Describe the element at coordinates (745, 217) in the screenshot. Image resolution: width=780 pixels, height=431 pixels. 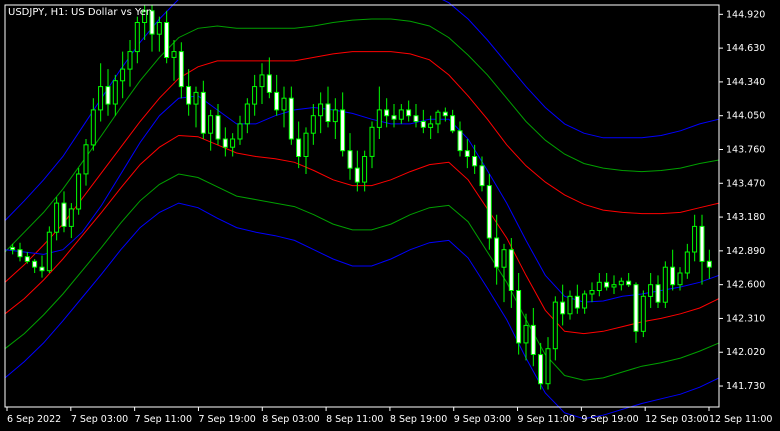
I see `price-label: 143.180` at that location.